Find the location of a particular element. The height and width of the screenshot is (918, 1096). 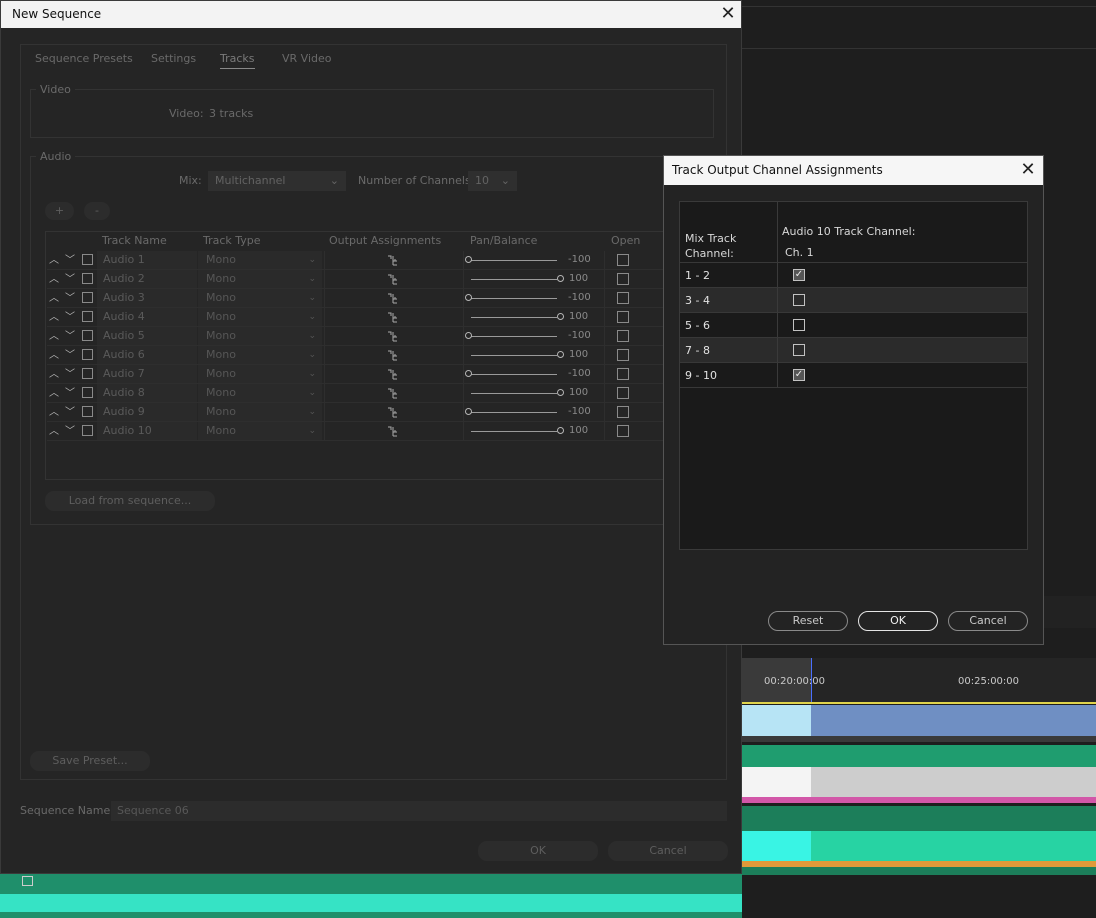

audio-clip-selected is located at coordinates (776, 782).